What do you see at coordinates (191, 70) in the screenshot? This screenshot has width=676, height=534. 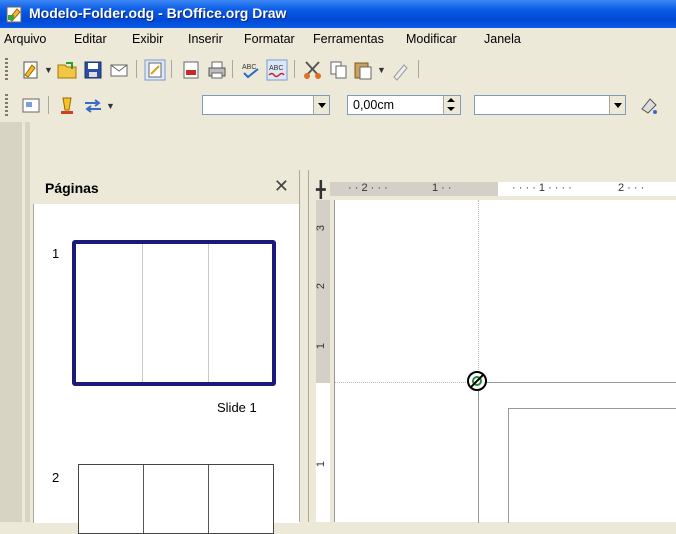 I see `export-pdf-icon` at bounding box center [191, 70].